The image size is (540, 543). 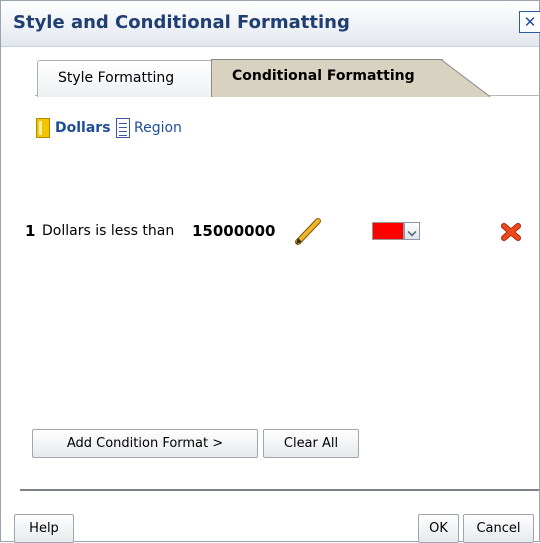 What do you see at coordinates (145, 443) in the screenshot?
I see `add-condition-format-button: Add Condition Format >` at bounding box center [145, 443].